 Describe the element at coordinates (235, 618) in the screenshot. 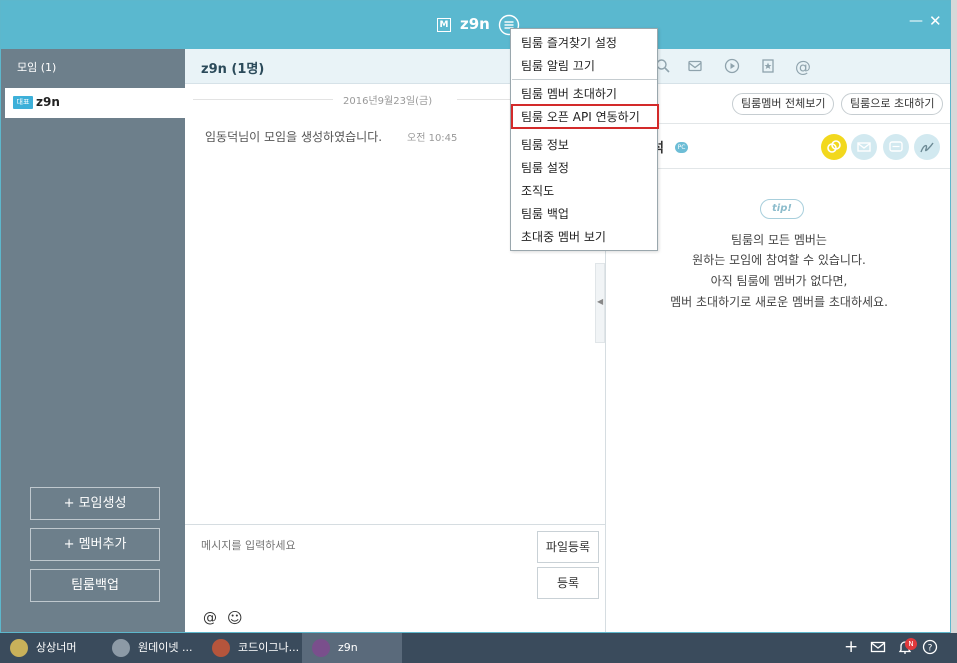

I see `emoji-icon: ☺` at that location.